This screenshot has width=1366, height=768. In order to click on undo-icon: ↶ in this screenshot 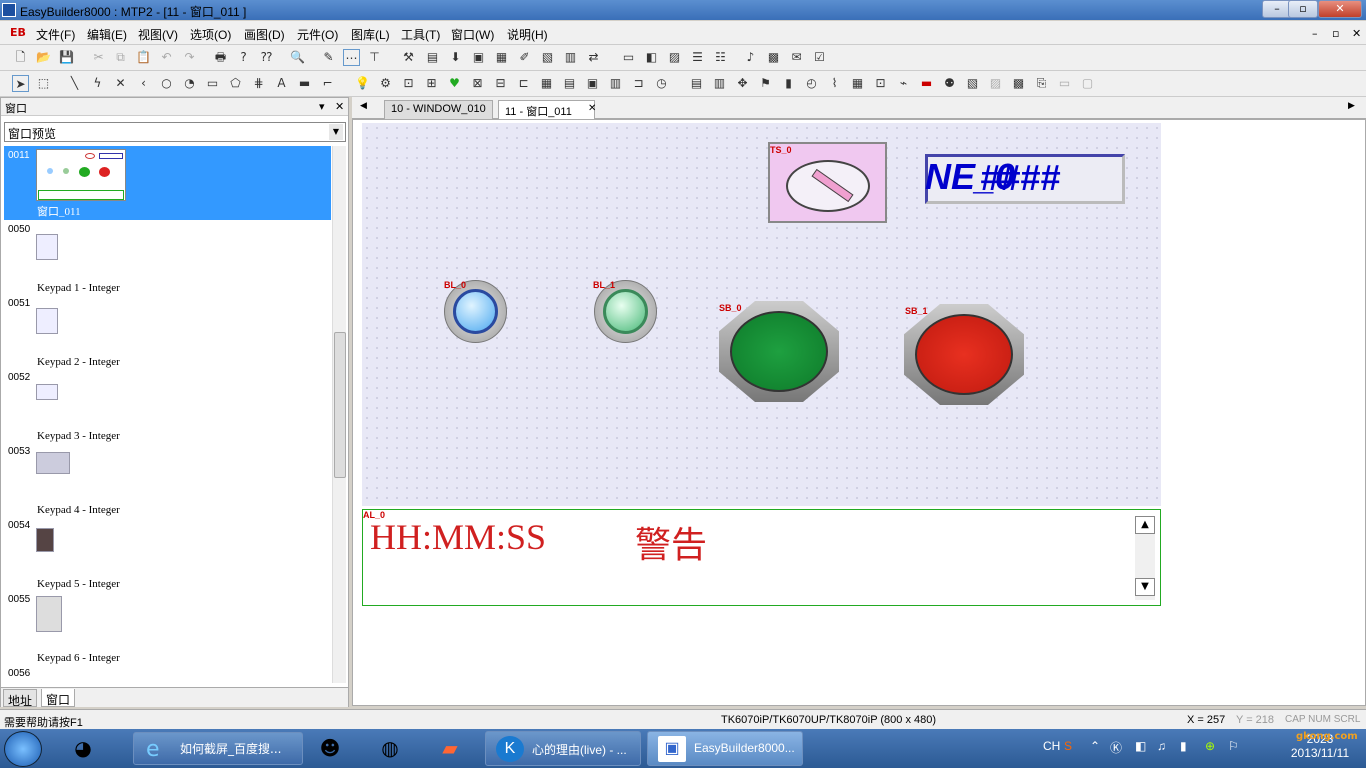, I will do `click(166, 57)`.